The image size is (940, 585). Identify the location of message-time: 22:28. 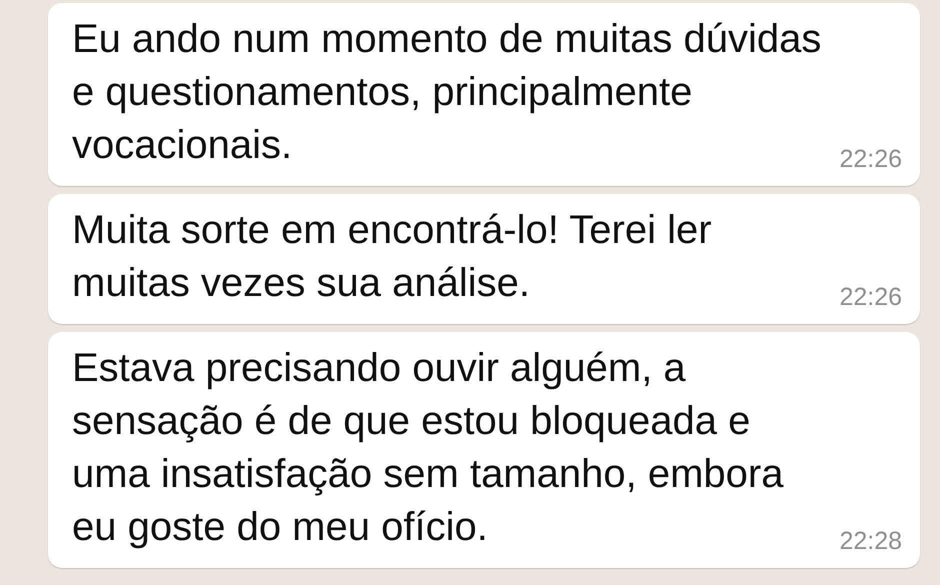
(870, 541).